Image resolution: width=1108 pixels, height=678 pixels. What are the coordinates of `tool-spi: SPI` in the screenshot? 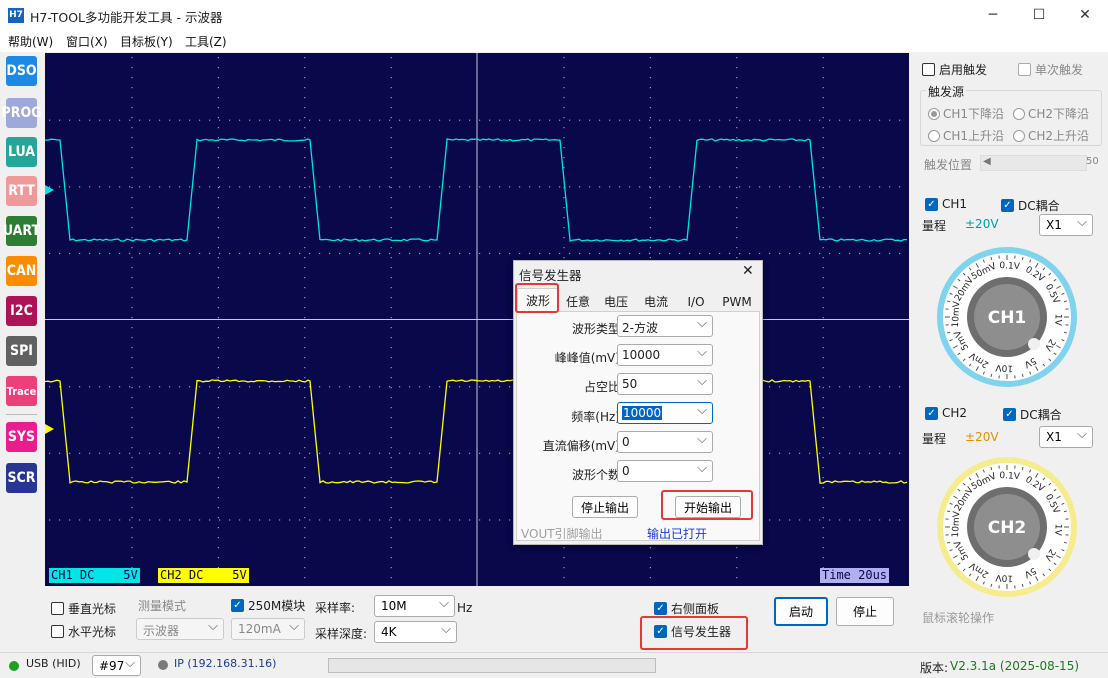 It's located at (21, 351).